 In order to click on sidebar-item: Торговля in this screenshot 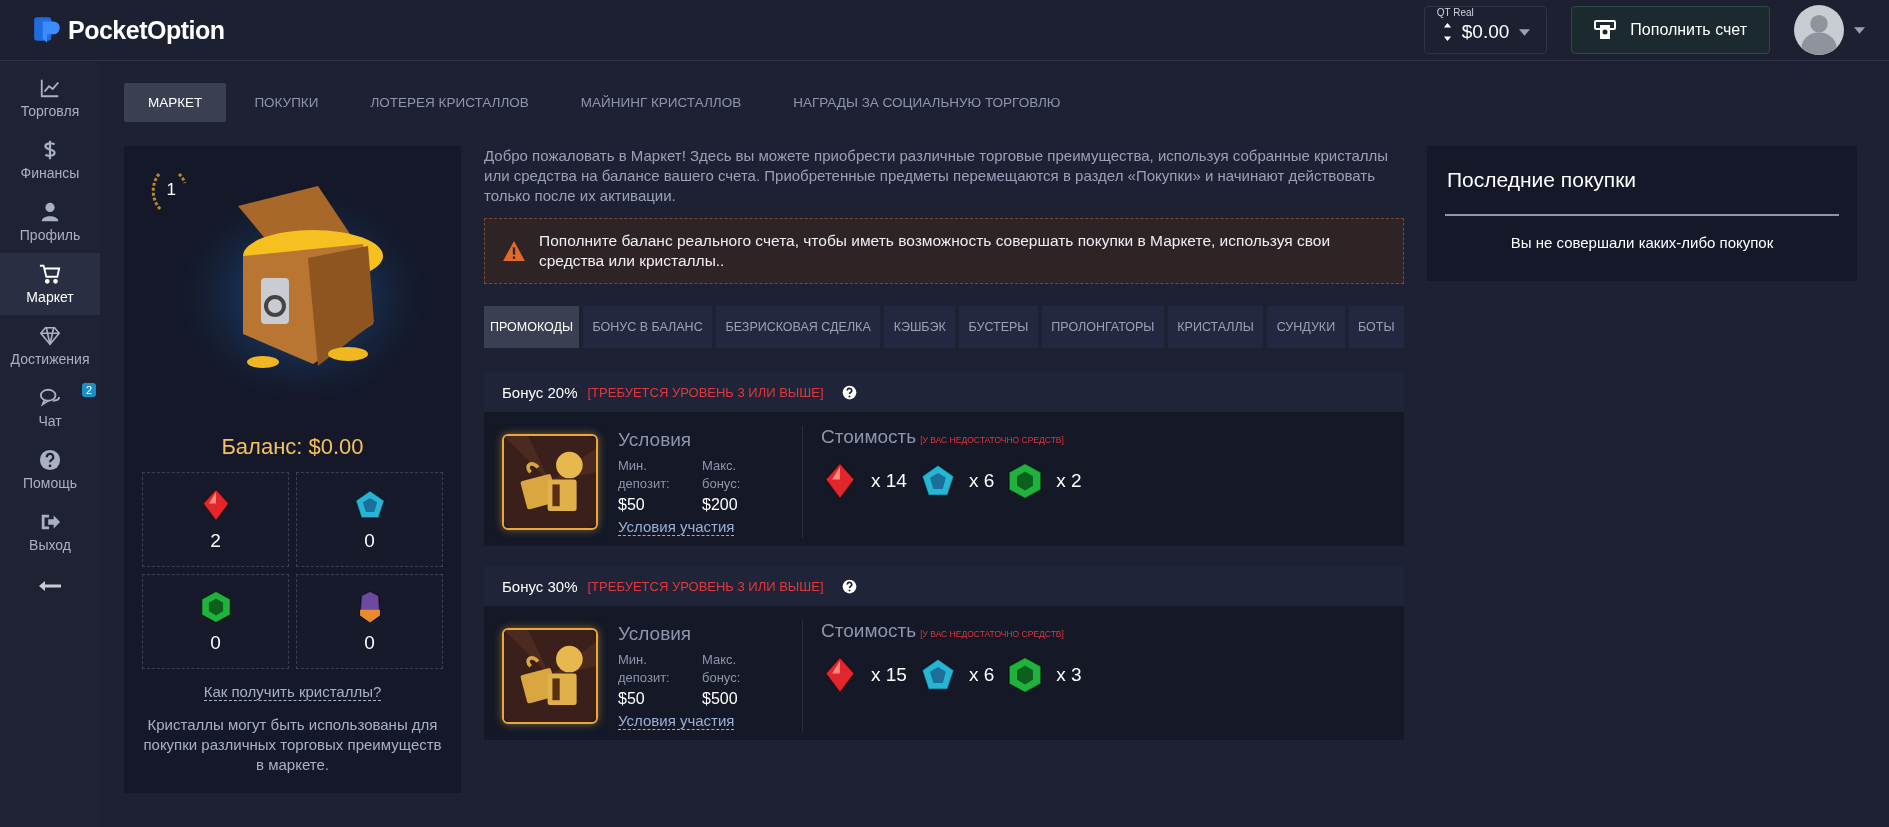, I will do `click(50, 98)`.